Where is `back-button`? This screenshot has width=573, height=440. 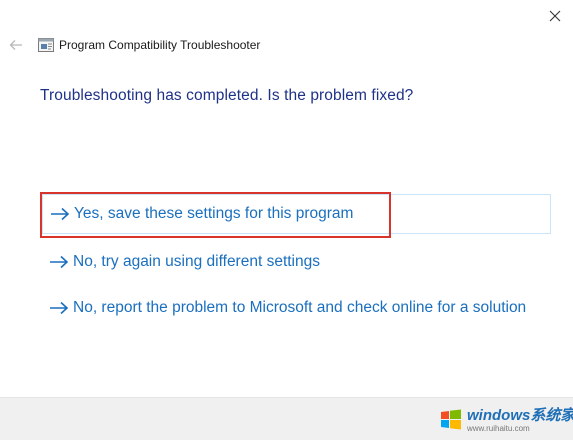
back-button is located at coordinates (16, 45).